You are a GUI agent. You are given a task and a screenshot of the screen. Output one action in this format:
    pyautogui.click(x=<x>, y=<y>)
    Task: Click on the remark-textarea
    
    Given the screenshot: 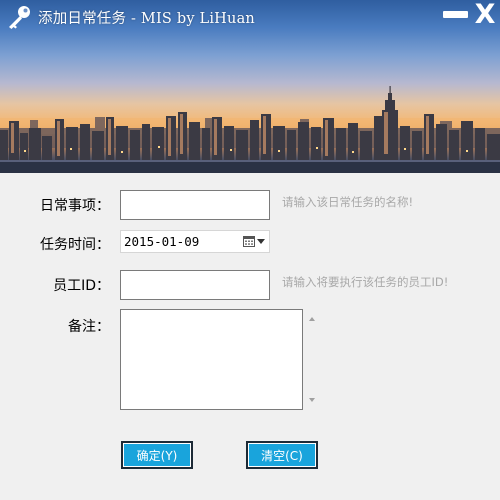 What is the action you would take?
    pyautogui.click(x=211, y=359)
    